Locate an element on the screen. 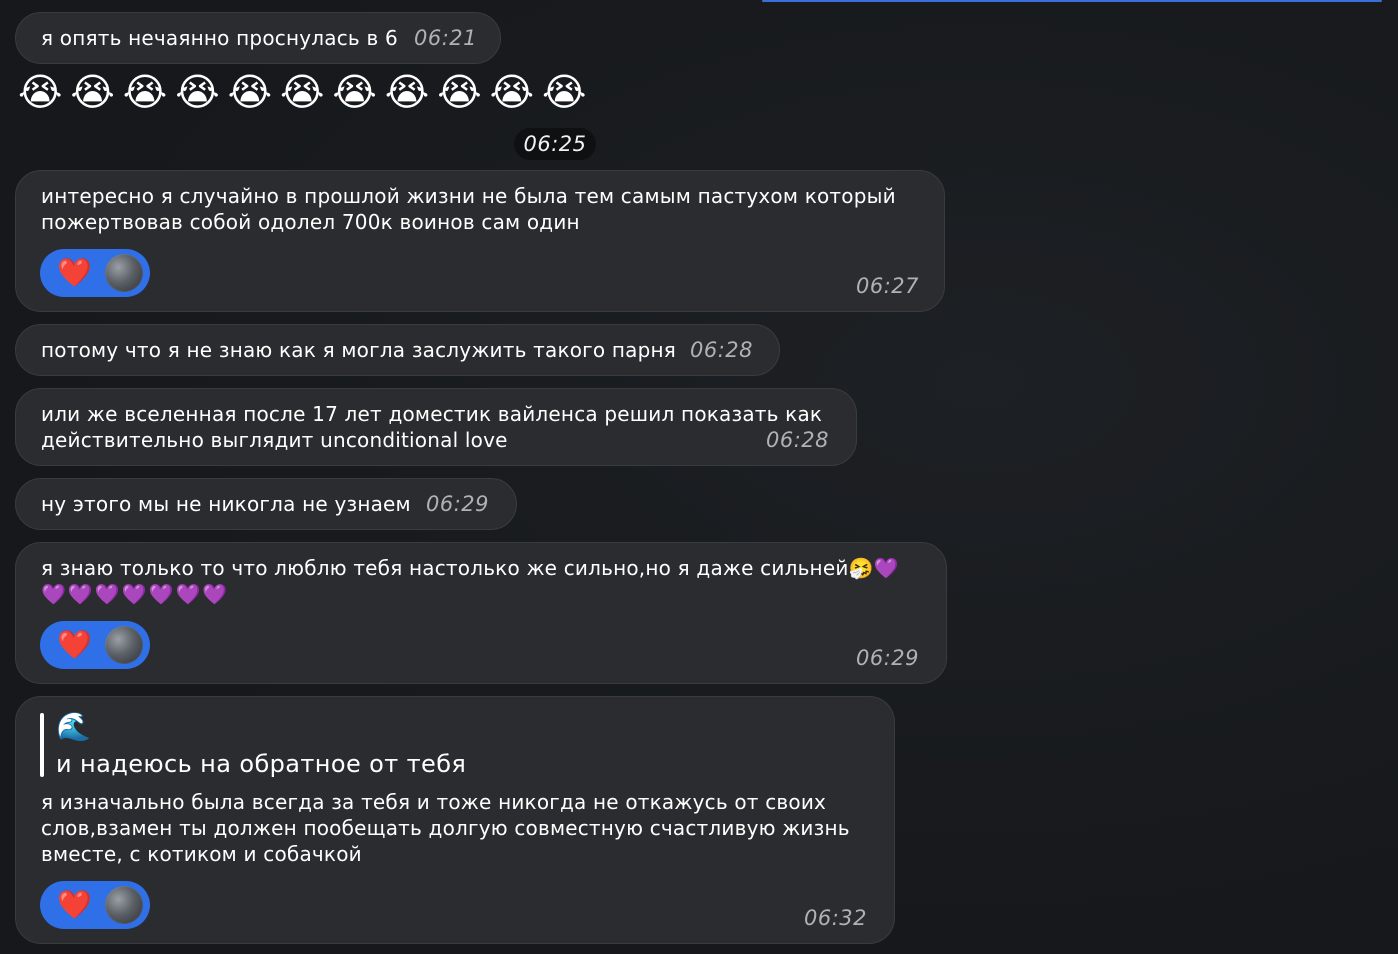 Image resolution: width=1398 pixels, height=954 pixels. message-bubble: я опять нечаянно проснулась в 6 06:21 is located at coordinates (258, 38).